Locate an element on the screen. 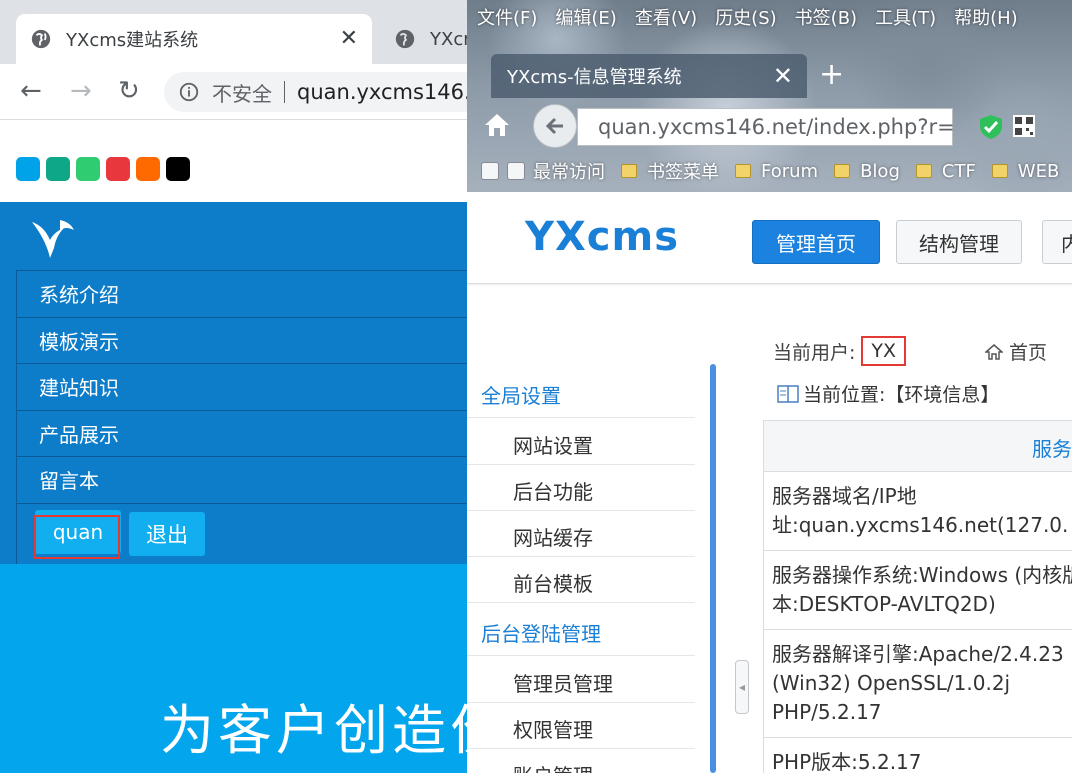 This screenshot has height=773, width=1072. menu-tools: 工具(T) is located at coordinates (905, 17).